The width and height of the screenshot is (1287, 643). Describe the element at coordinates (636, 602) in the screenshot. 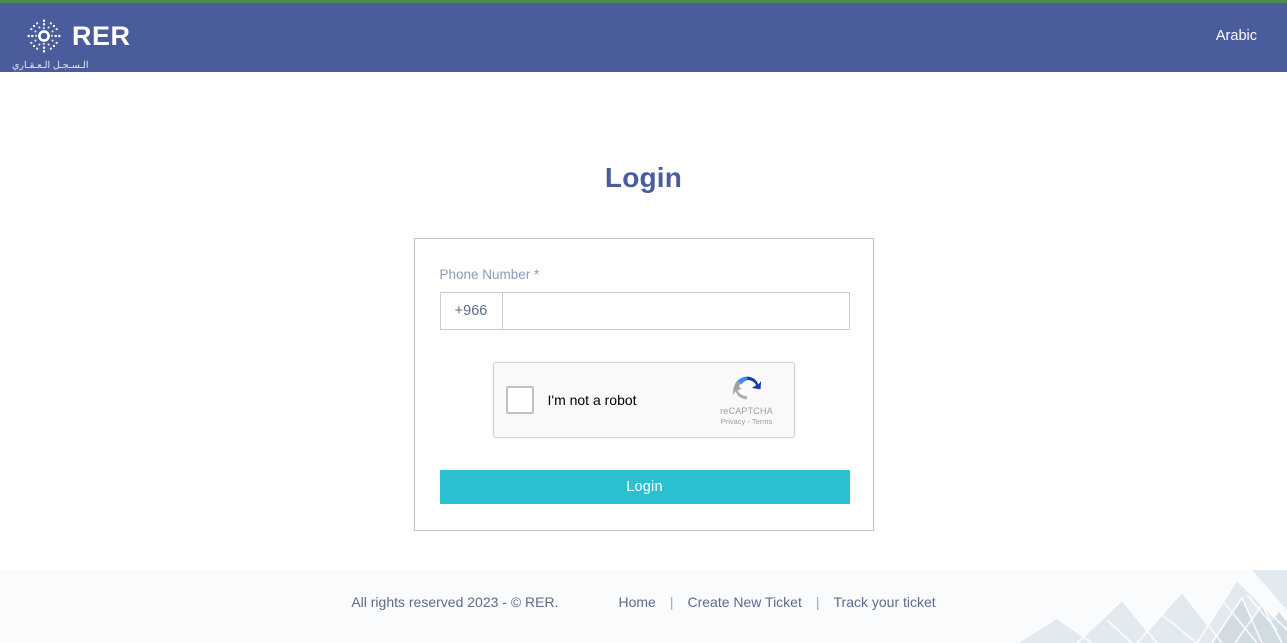

I see `footer-link-home: Home` at that location.